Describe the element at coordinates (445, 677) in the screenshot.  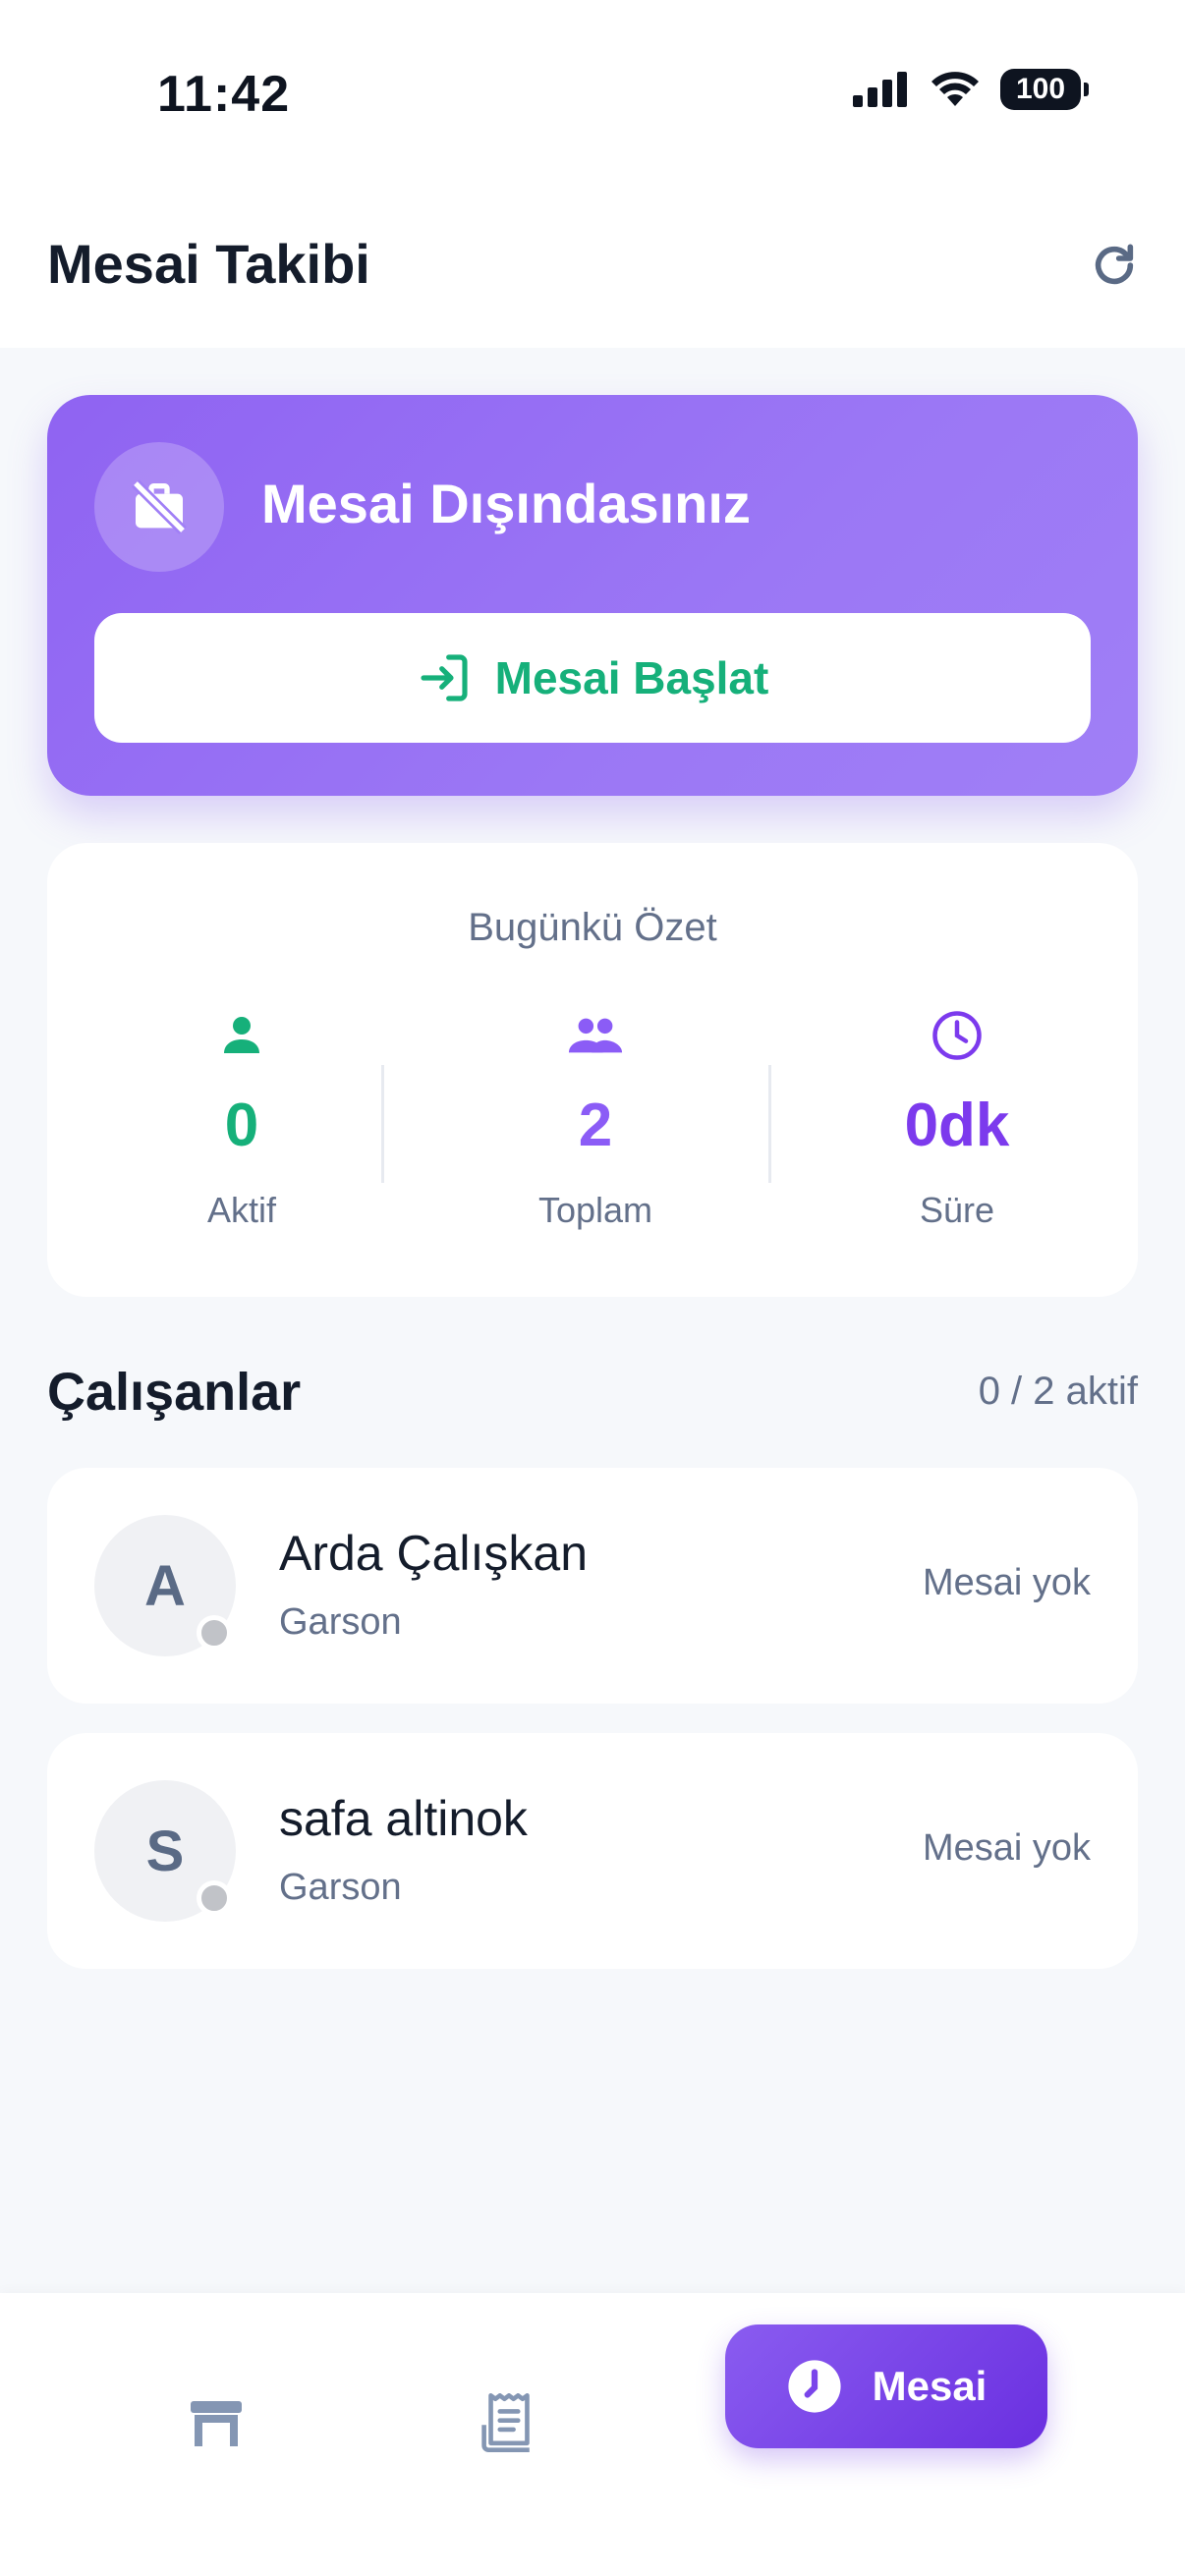
I see `login-icon` at that location.